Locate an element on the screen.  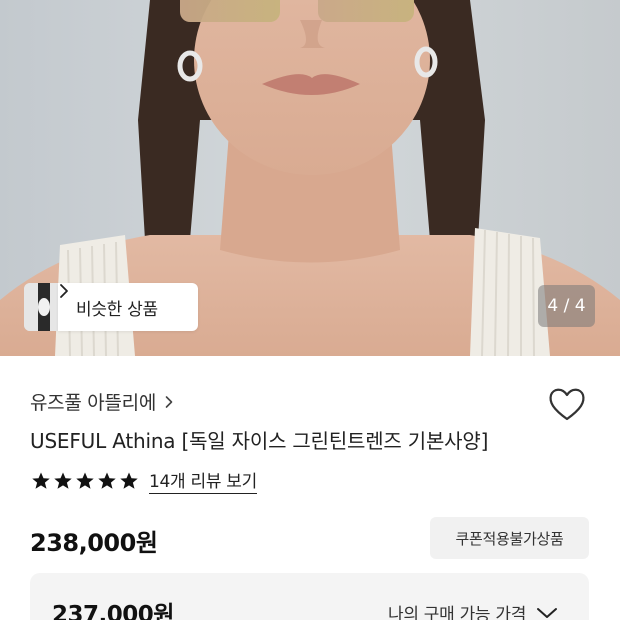
review-link: 14개 리뷰 보기 is located at coordinates (203, 480).